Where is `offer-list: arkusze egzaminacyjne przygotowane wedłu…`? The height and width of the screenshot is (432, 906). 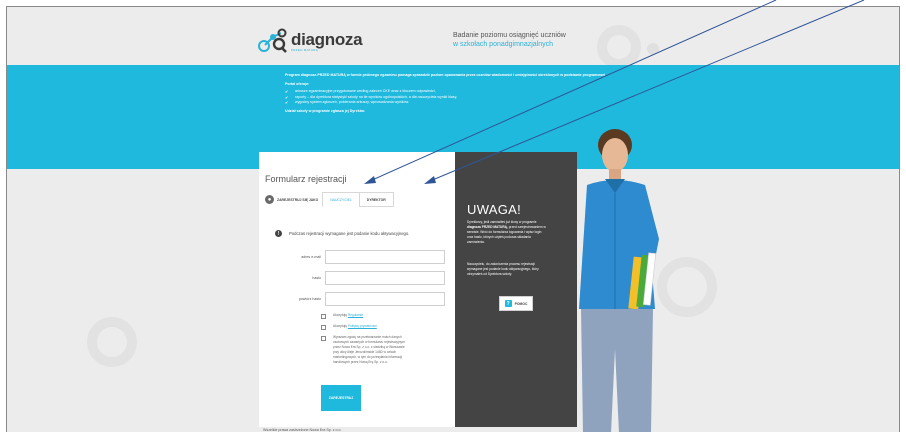 offer-list: arkusze egzaminacyjne przygotowane wedłu… is located at coordinates (470, 97).